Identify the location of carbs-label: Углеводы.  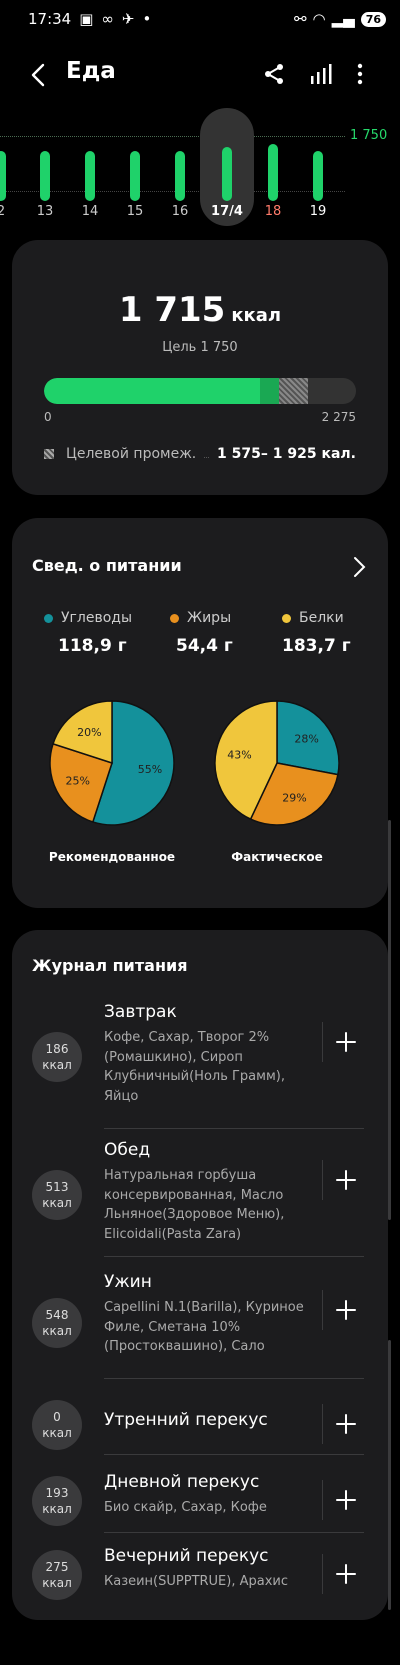
(96, 618).